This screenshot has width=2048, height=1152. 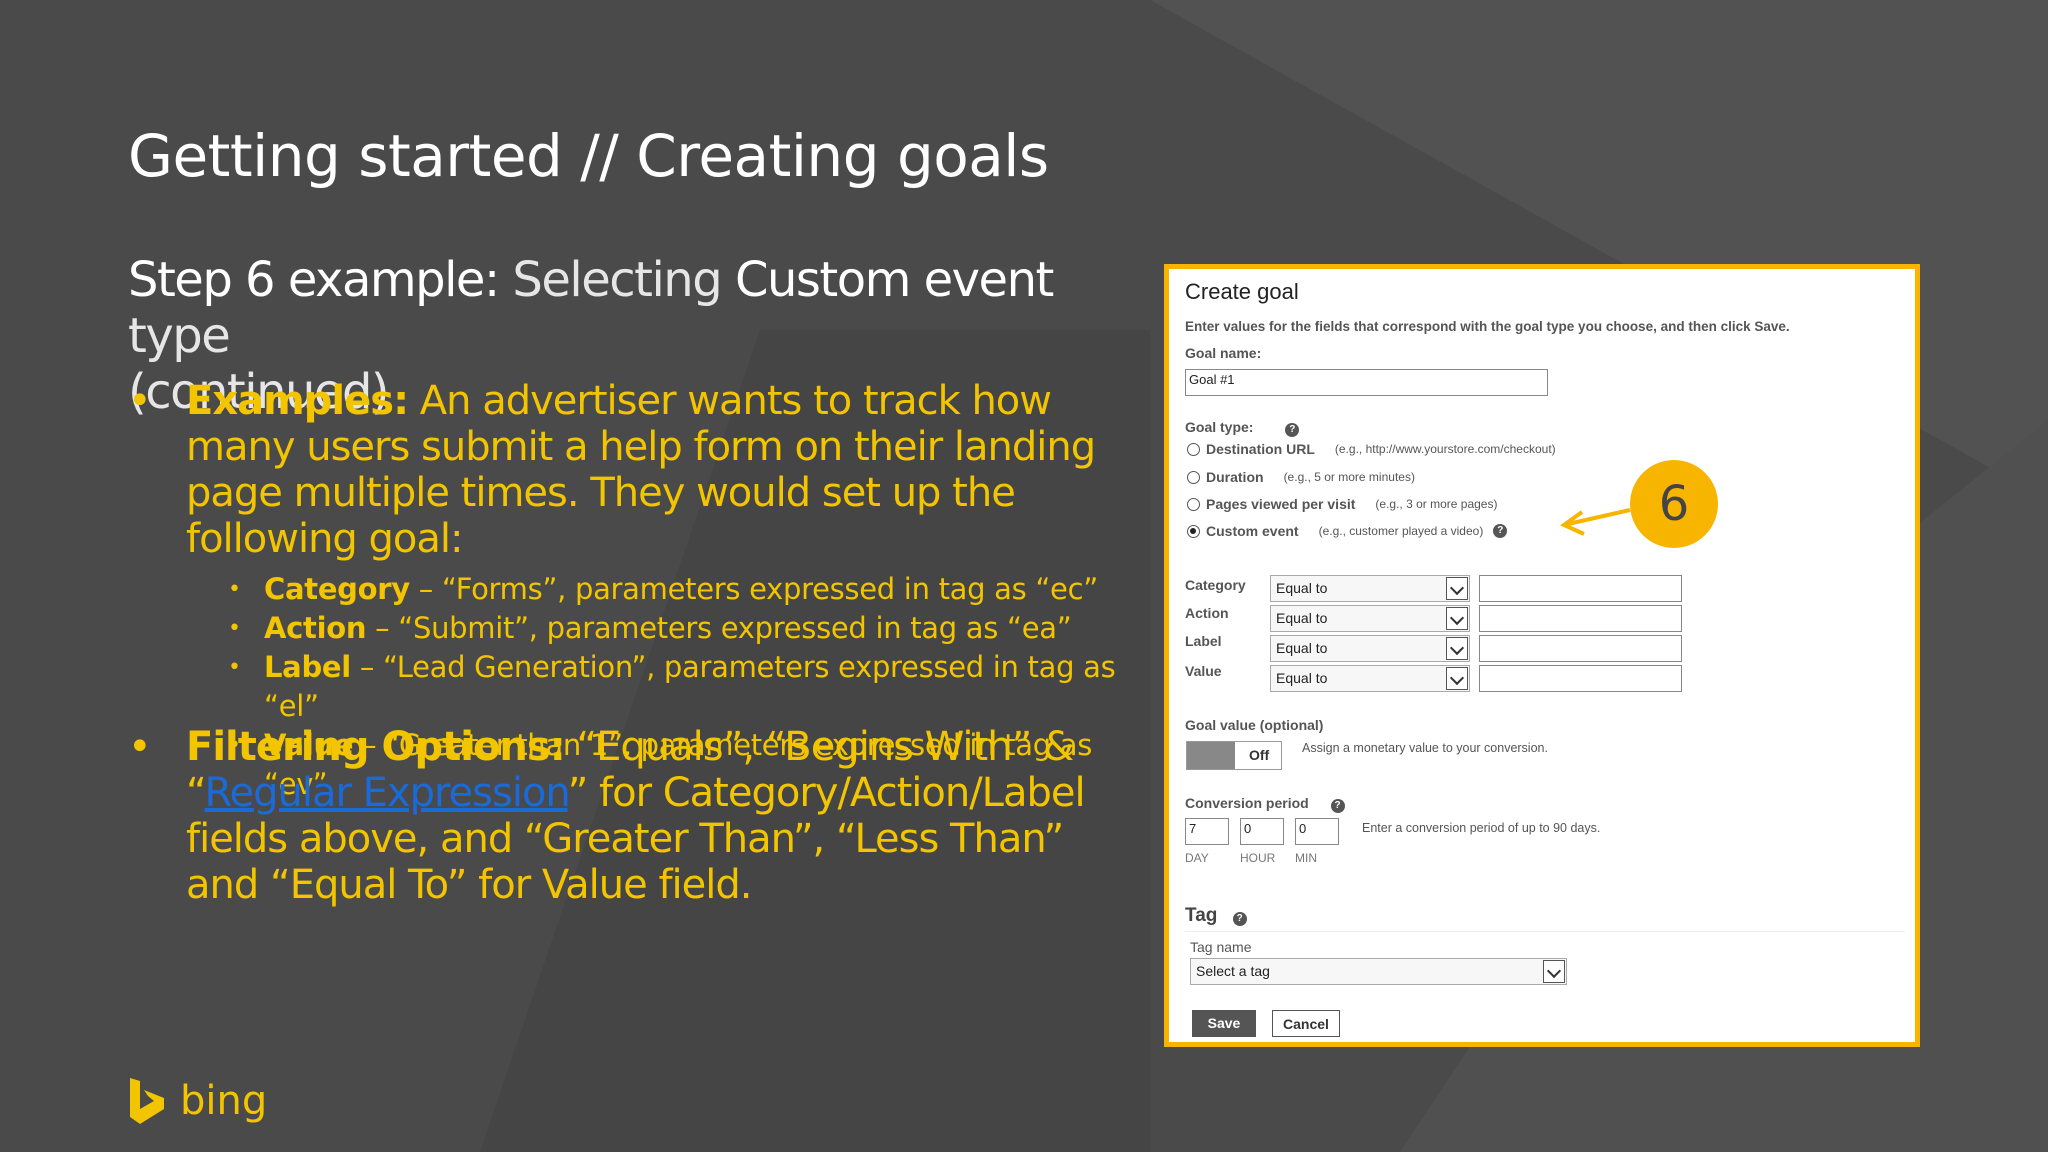 What do you see at coordinates (1306, 1023) in the screenshot?
I see `cancel-button: Cancel` at bounding box center [1306, 1023].